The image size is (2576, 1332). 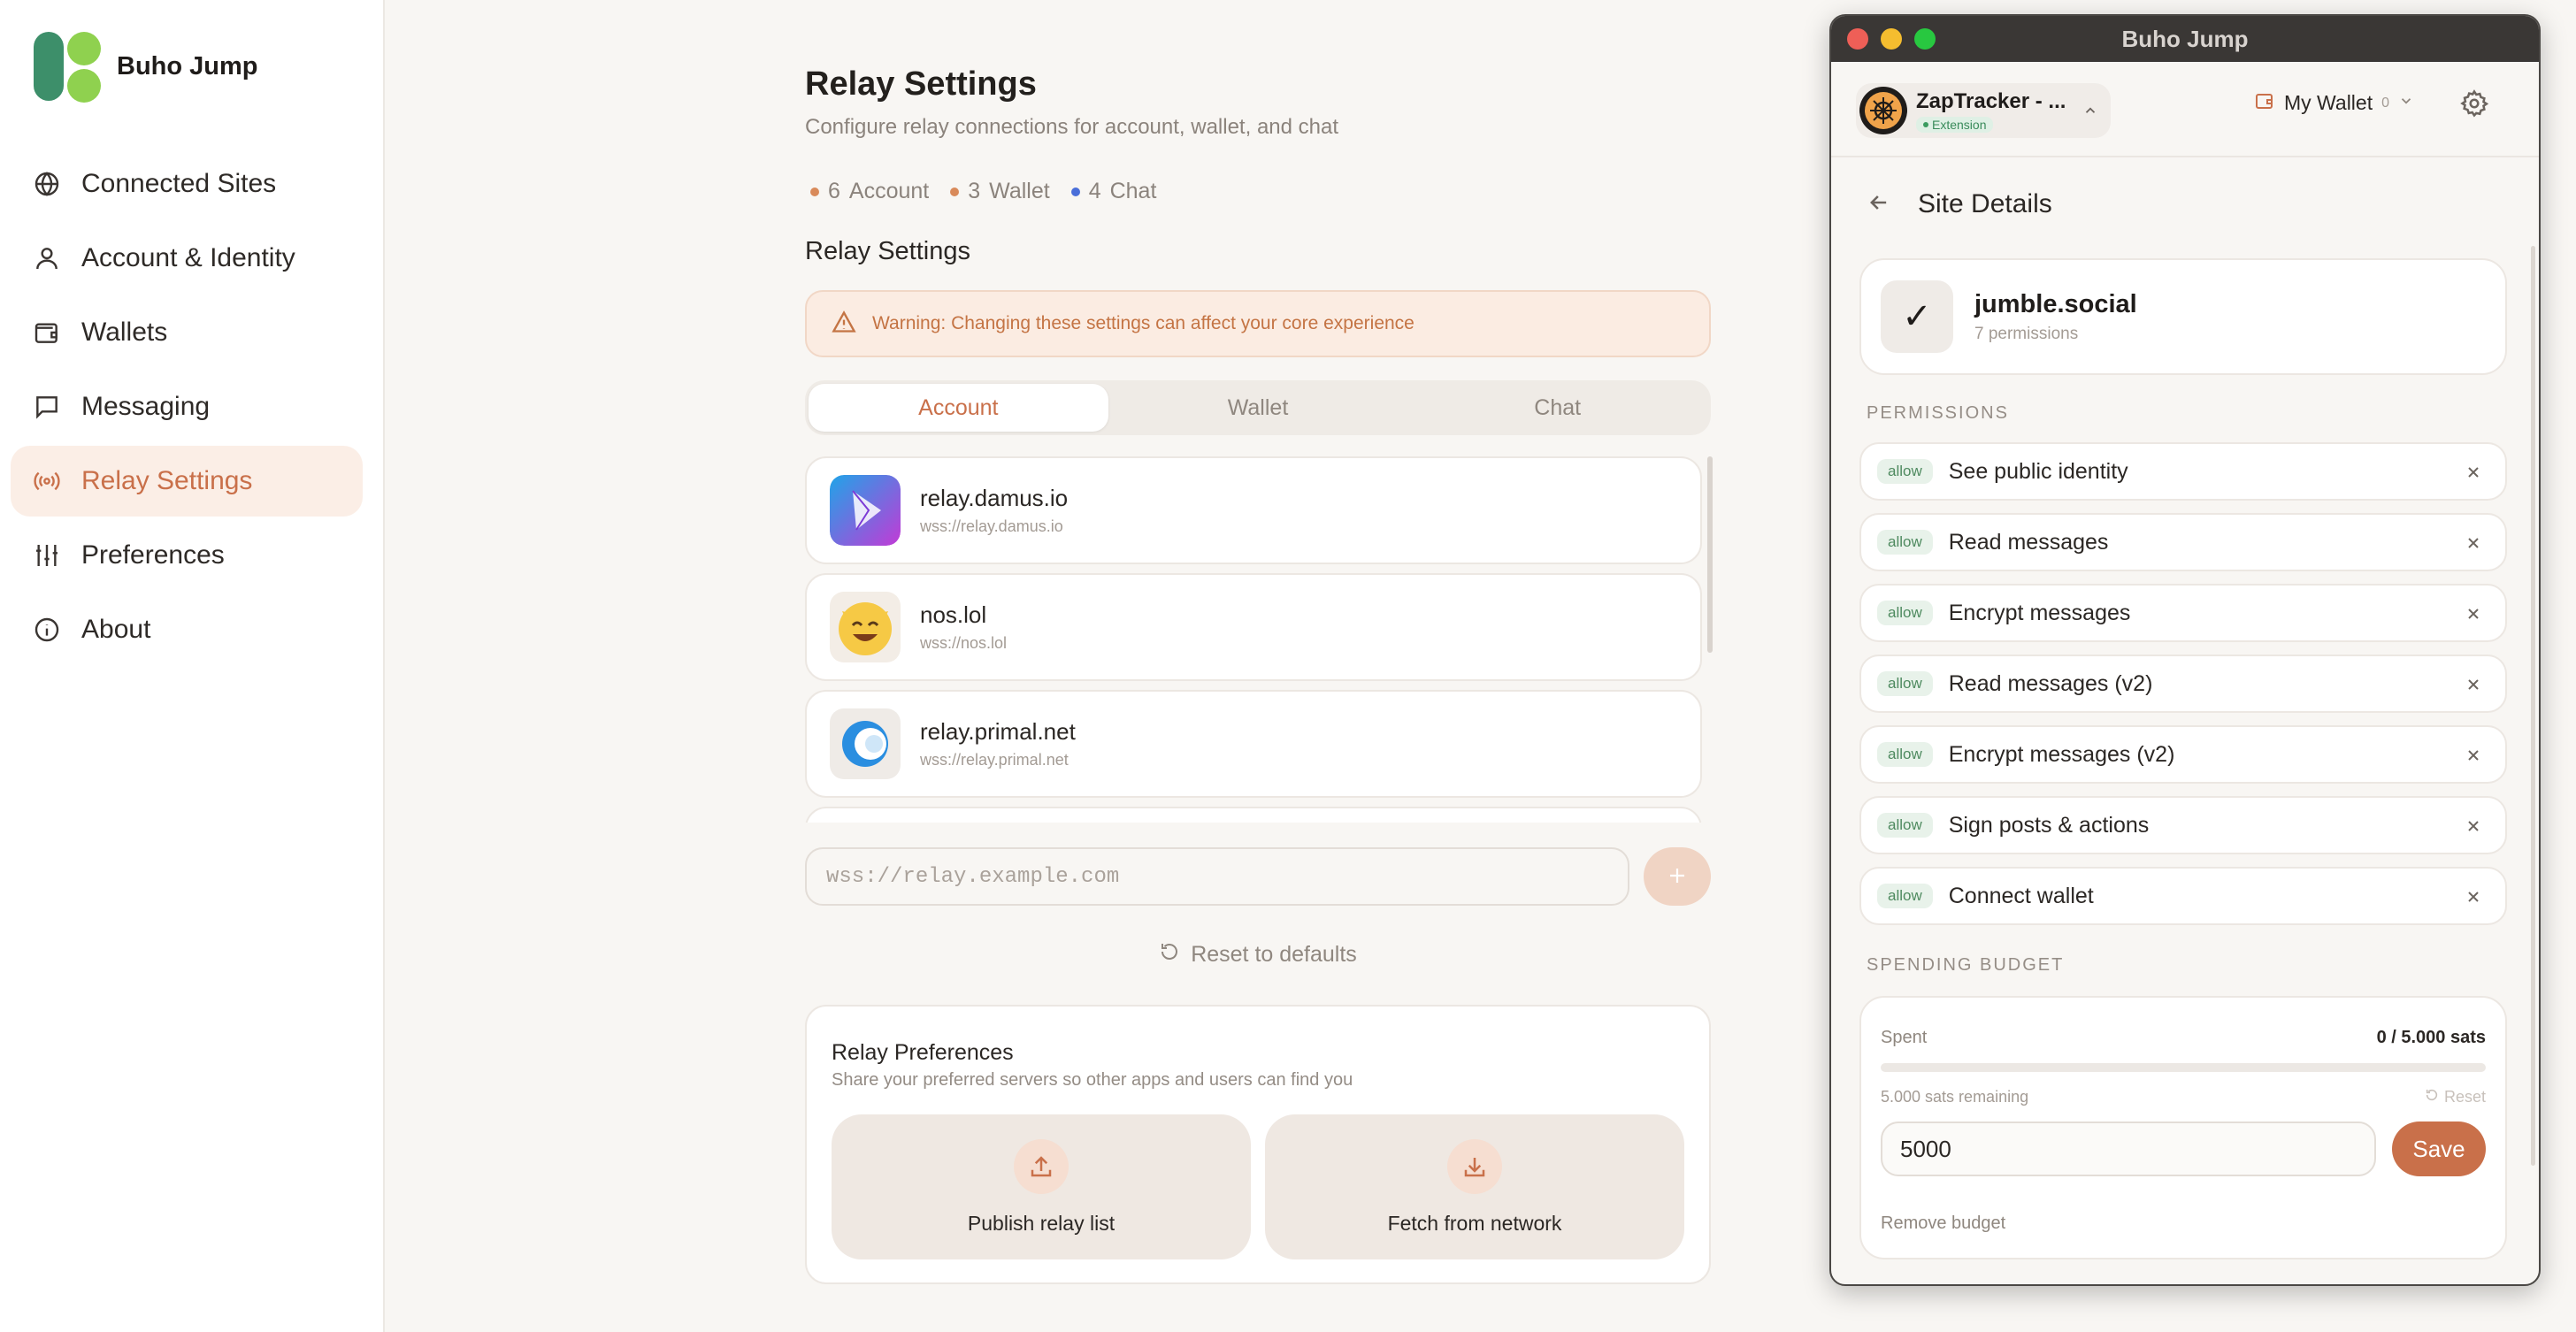 What do you see at coordinates (865, 510) in the screenshot?
I see `damus-icon` at bounding box center [865, 510].